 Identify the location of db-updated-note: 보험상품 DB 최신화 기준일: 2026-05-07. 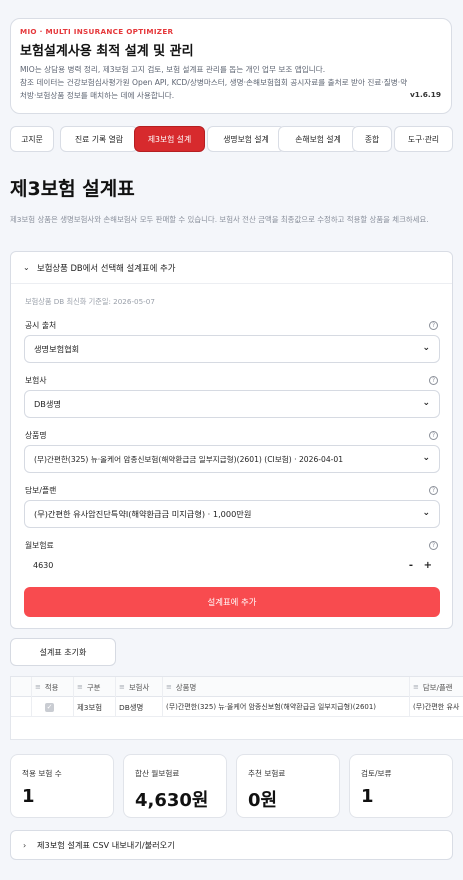
(90, 301).